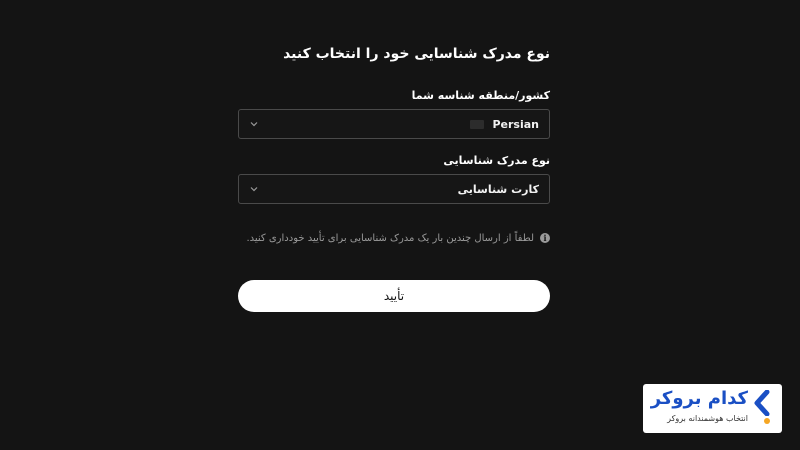  I want to click on brand-logo-icon, so click(762, 403).